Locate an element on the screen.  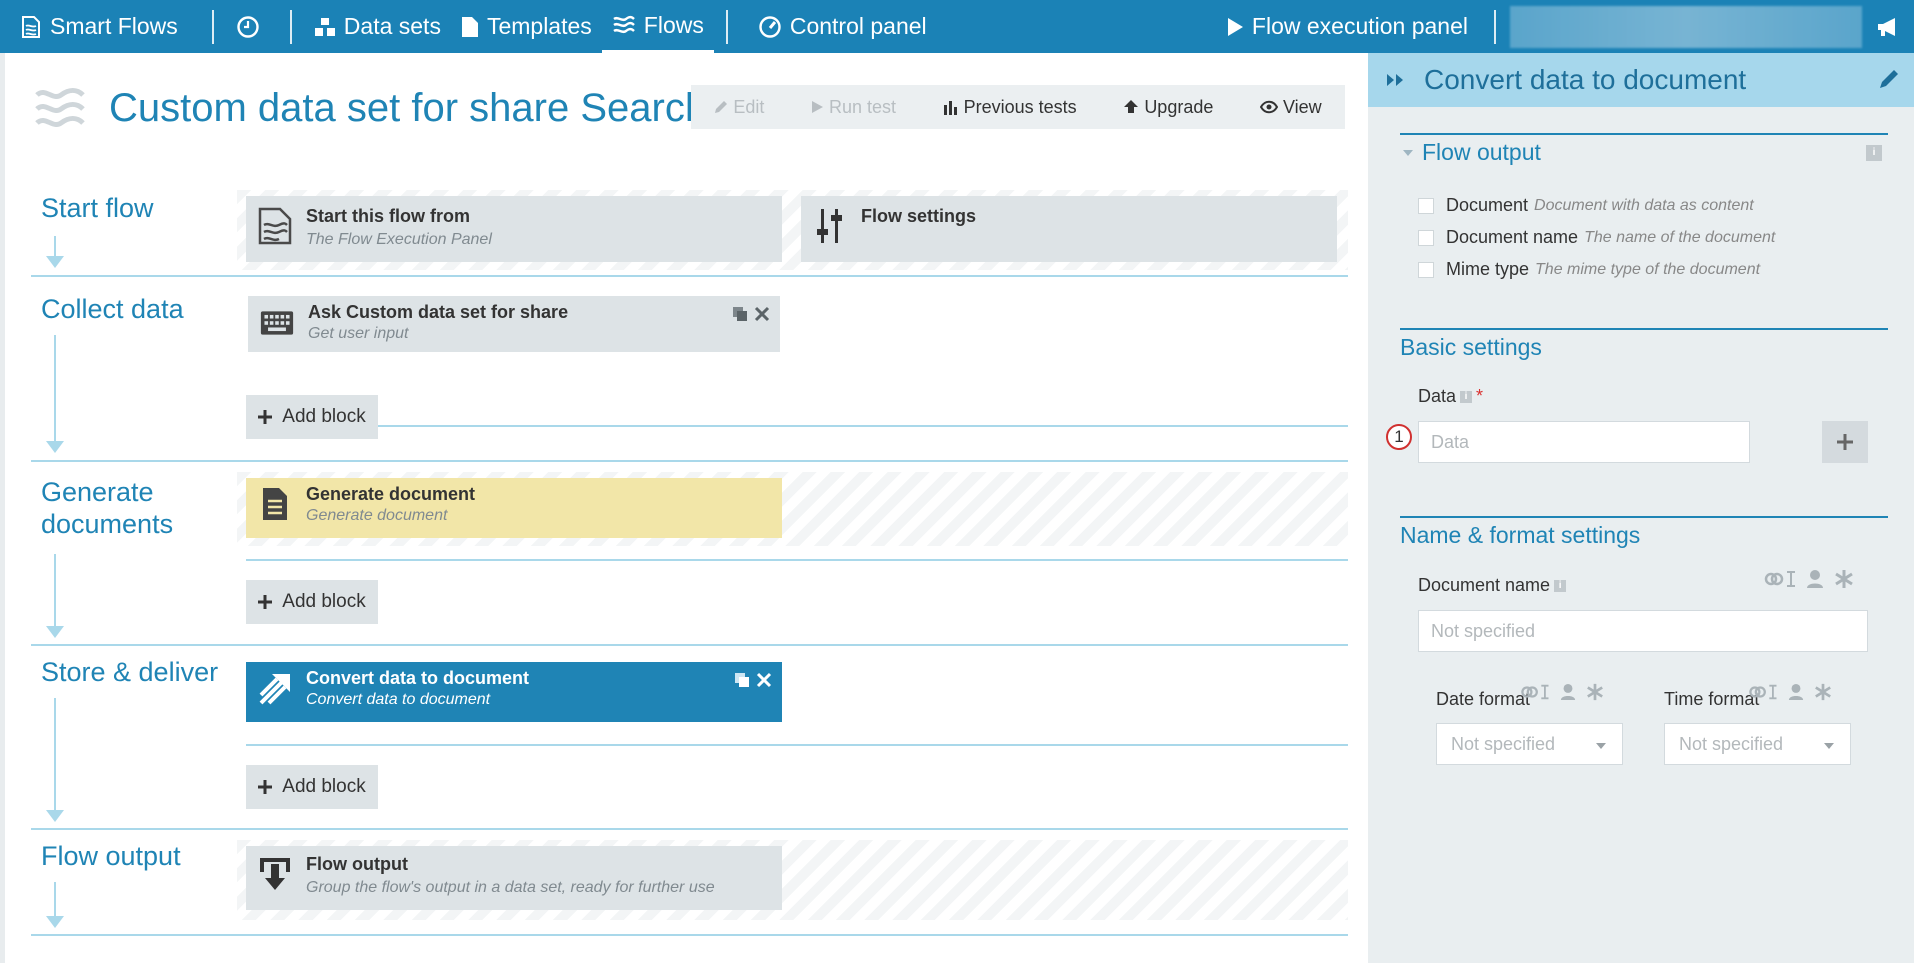
document-name-source-icons is located at coordinates (1809, 579).